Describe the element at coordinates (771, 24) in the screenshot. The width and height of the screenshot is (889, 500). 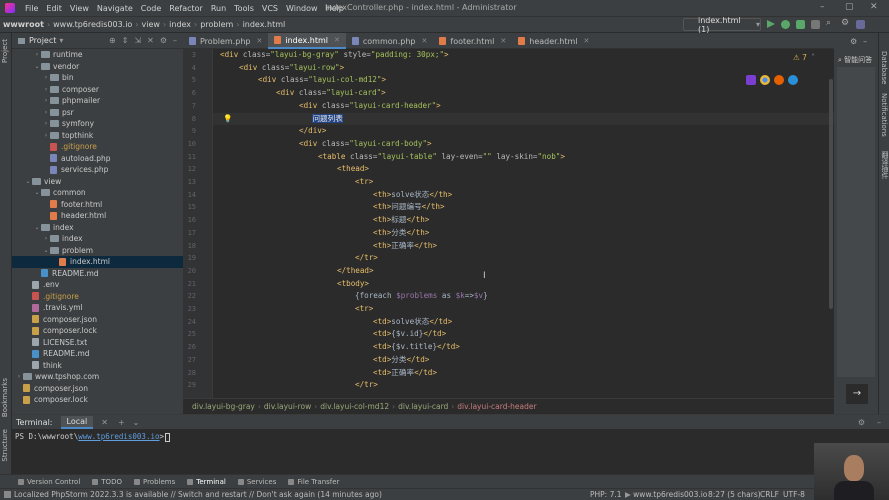
I see `run-icon` at that location.